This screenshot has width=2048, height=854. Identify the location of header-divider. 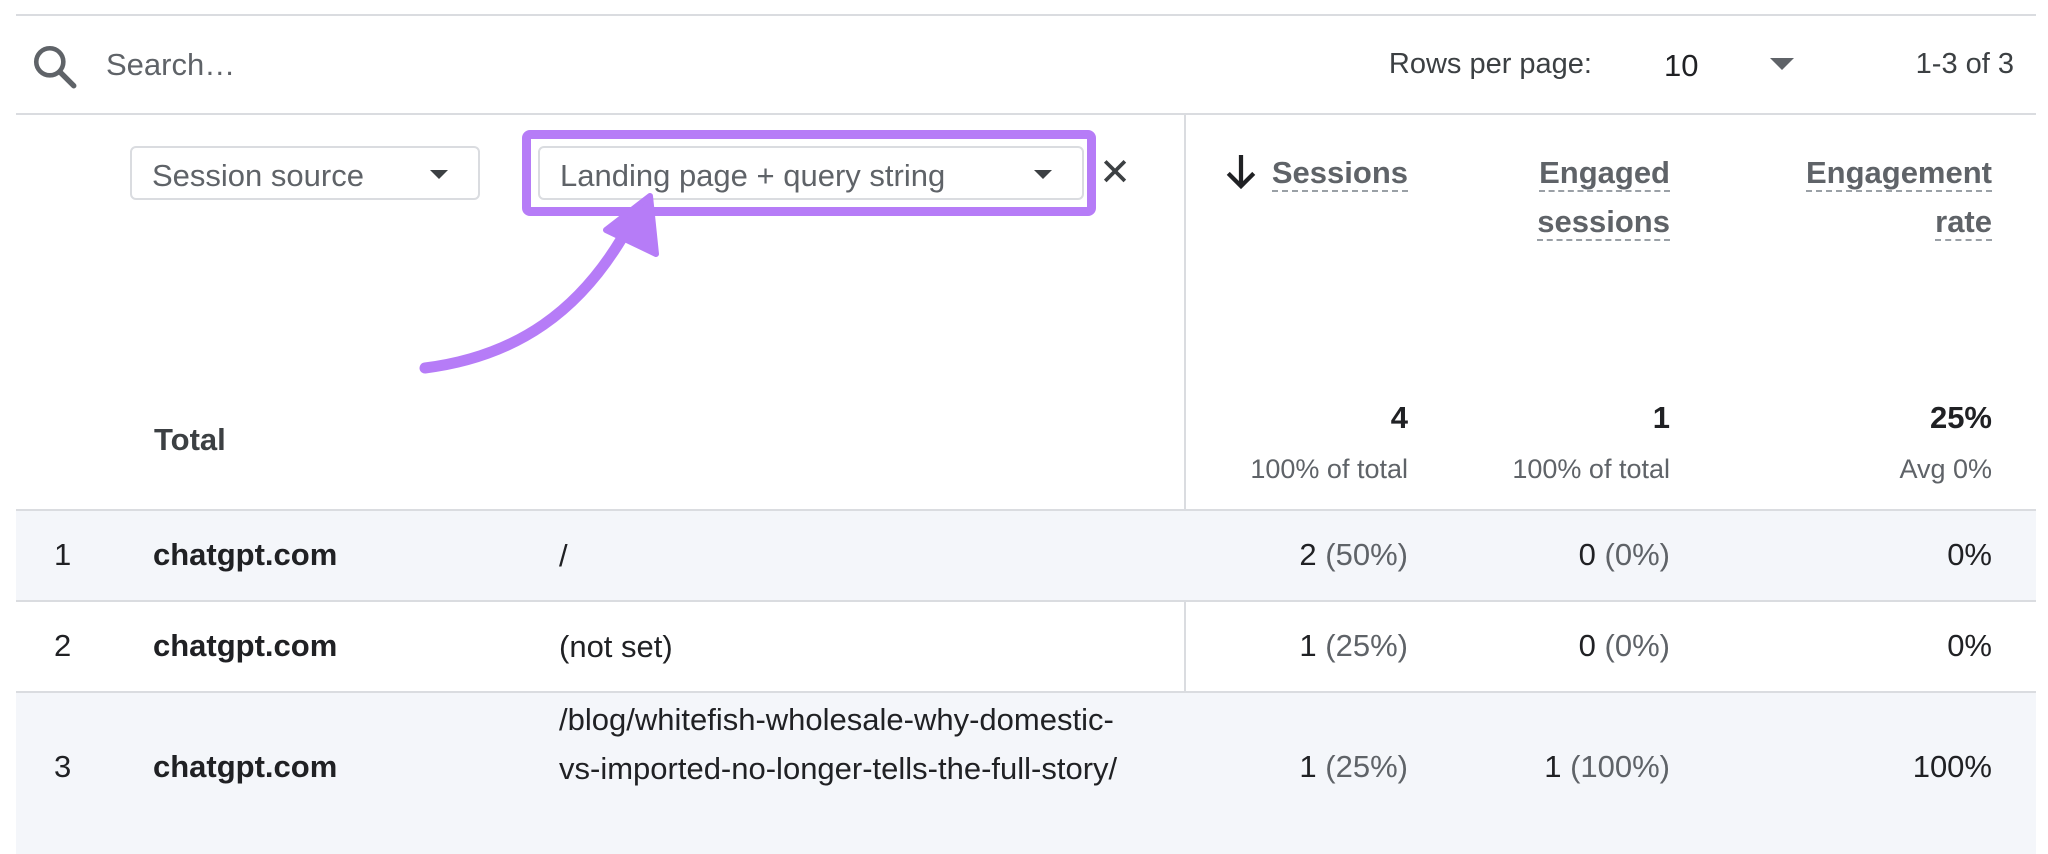
(1026, 114).